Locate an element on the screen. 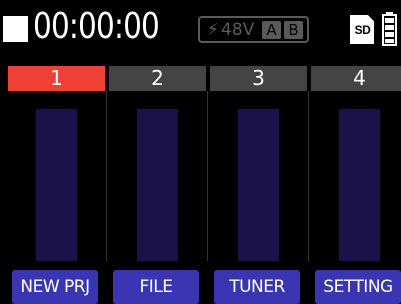  timecode-display: 00:00:00 is located at coordinates (96, 26).